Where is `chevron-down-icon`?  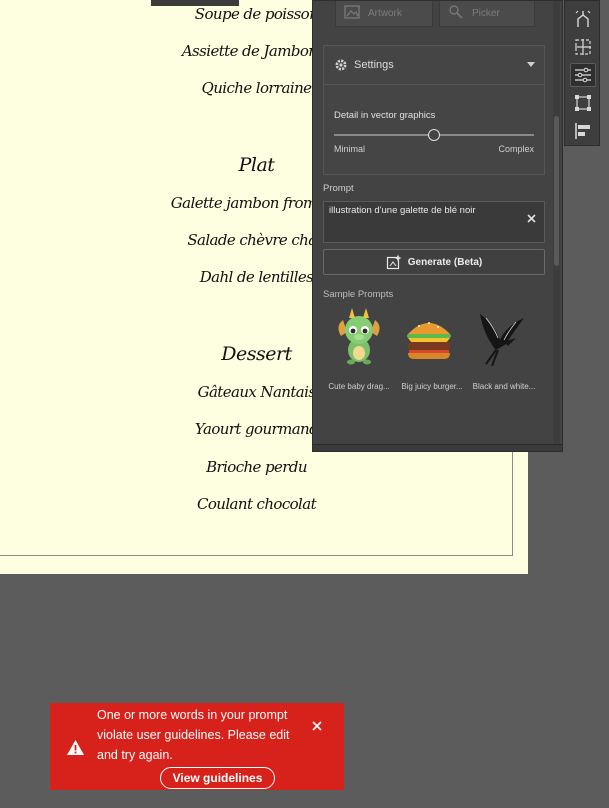 chevron-down-icon is located at coordinates (531, 65).